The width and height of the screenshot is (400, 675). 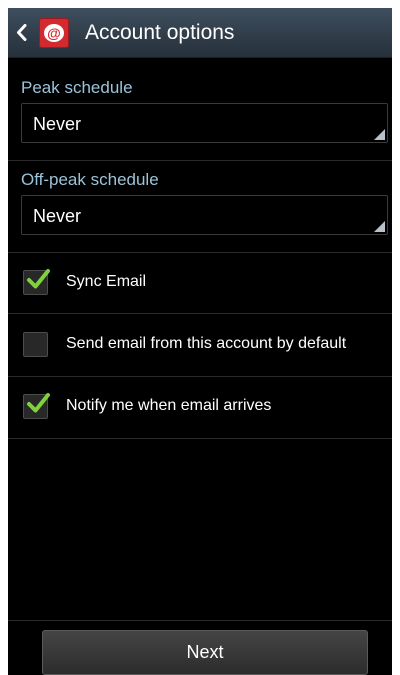 I want to click on bottom-bar: Next, so click(x=200, y=647).